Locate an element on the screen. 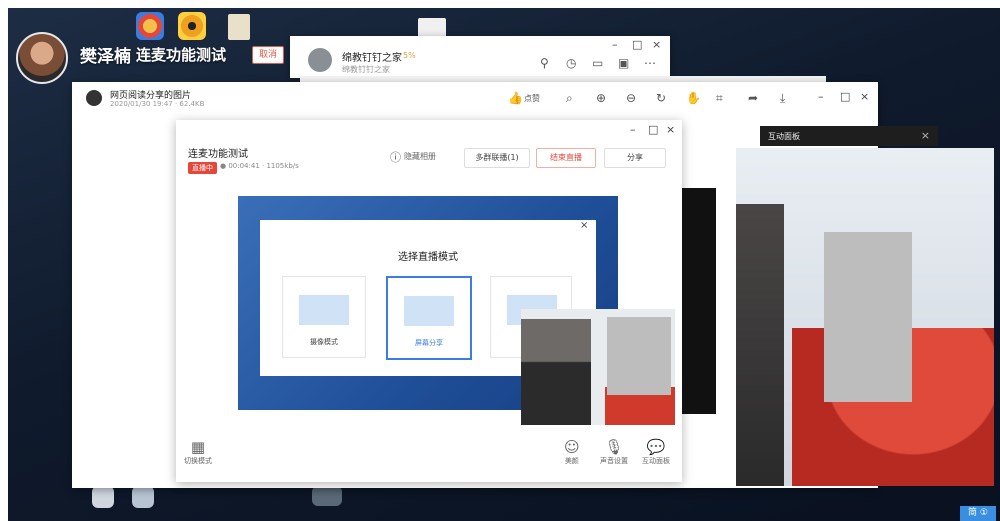  folder-icon: ▭ is located at coordinates (597, 63).